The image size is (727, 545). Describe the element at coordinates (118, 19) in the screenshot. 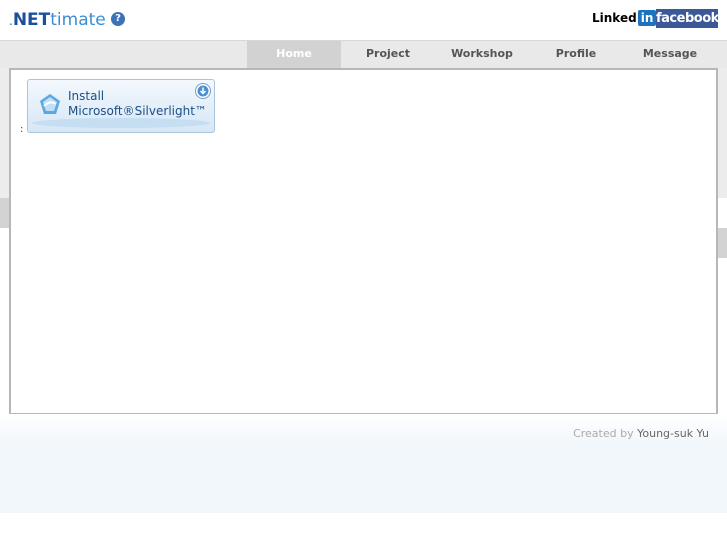

I see `help-icon: ?` at that location.